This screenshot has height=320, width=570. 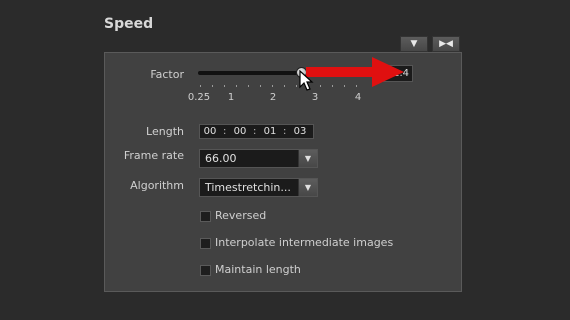 I want to click on panel-collapse-button: ▶◀, so click(x=446, y=44).